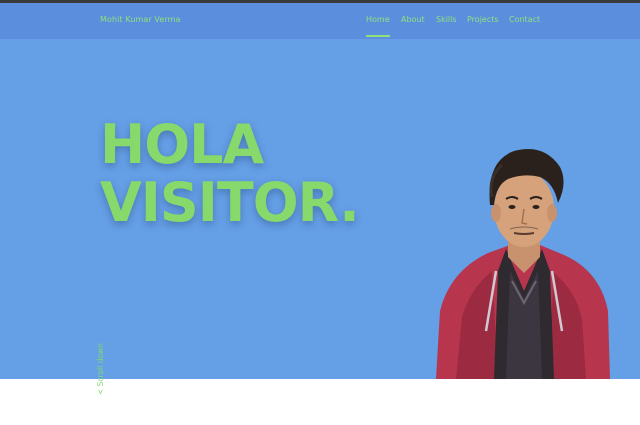 Image resolution: width=640 pixels, height=425 pixels. I want to click on nav-projects: Projects, so click(483, 19).